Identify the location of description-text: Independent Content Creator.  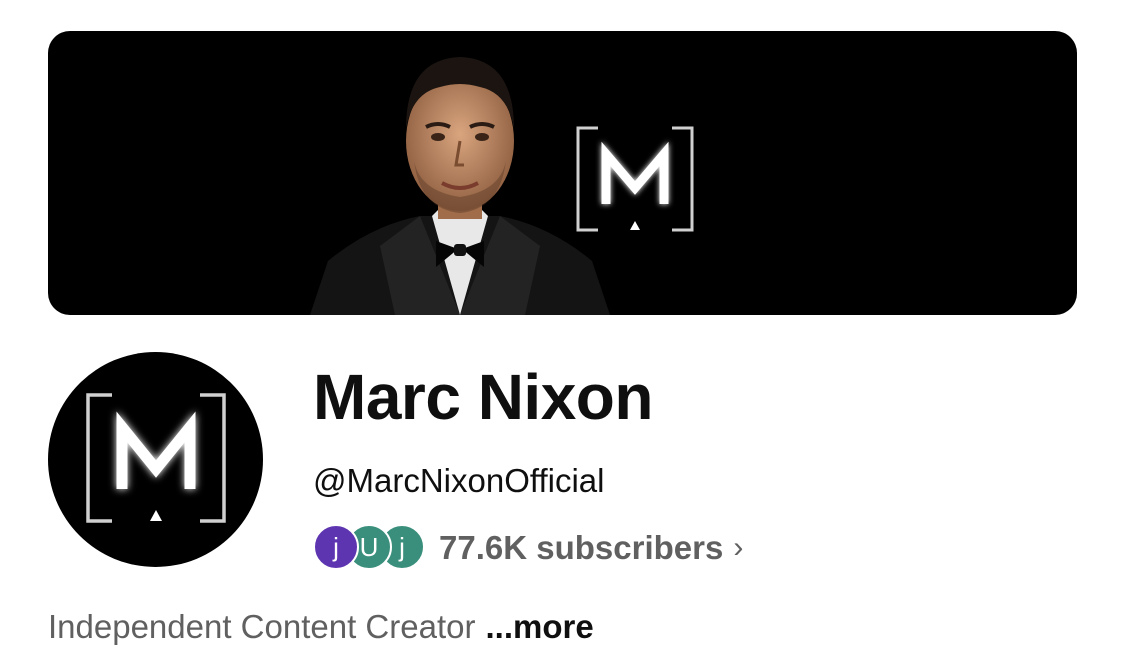
(262, 626).